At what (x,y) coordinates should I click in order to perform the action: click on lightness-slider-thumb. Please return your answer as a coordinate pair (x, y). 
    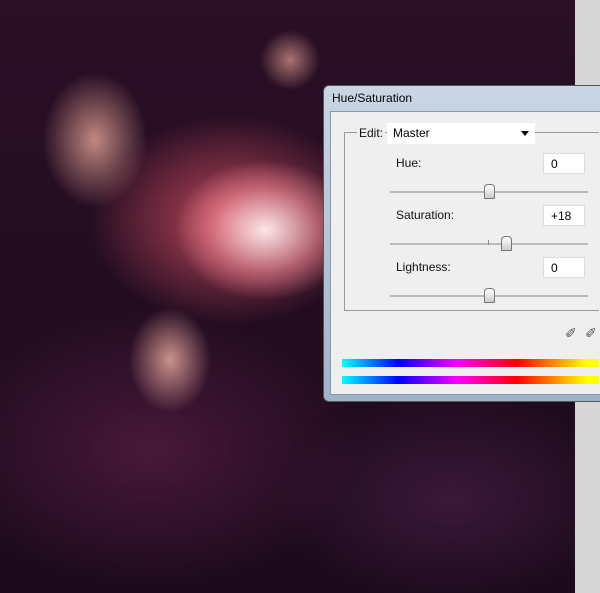
    Looking at the image, I should click on (489, 295).